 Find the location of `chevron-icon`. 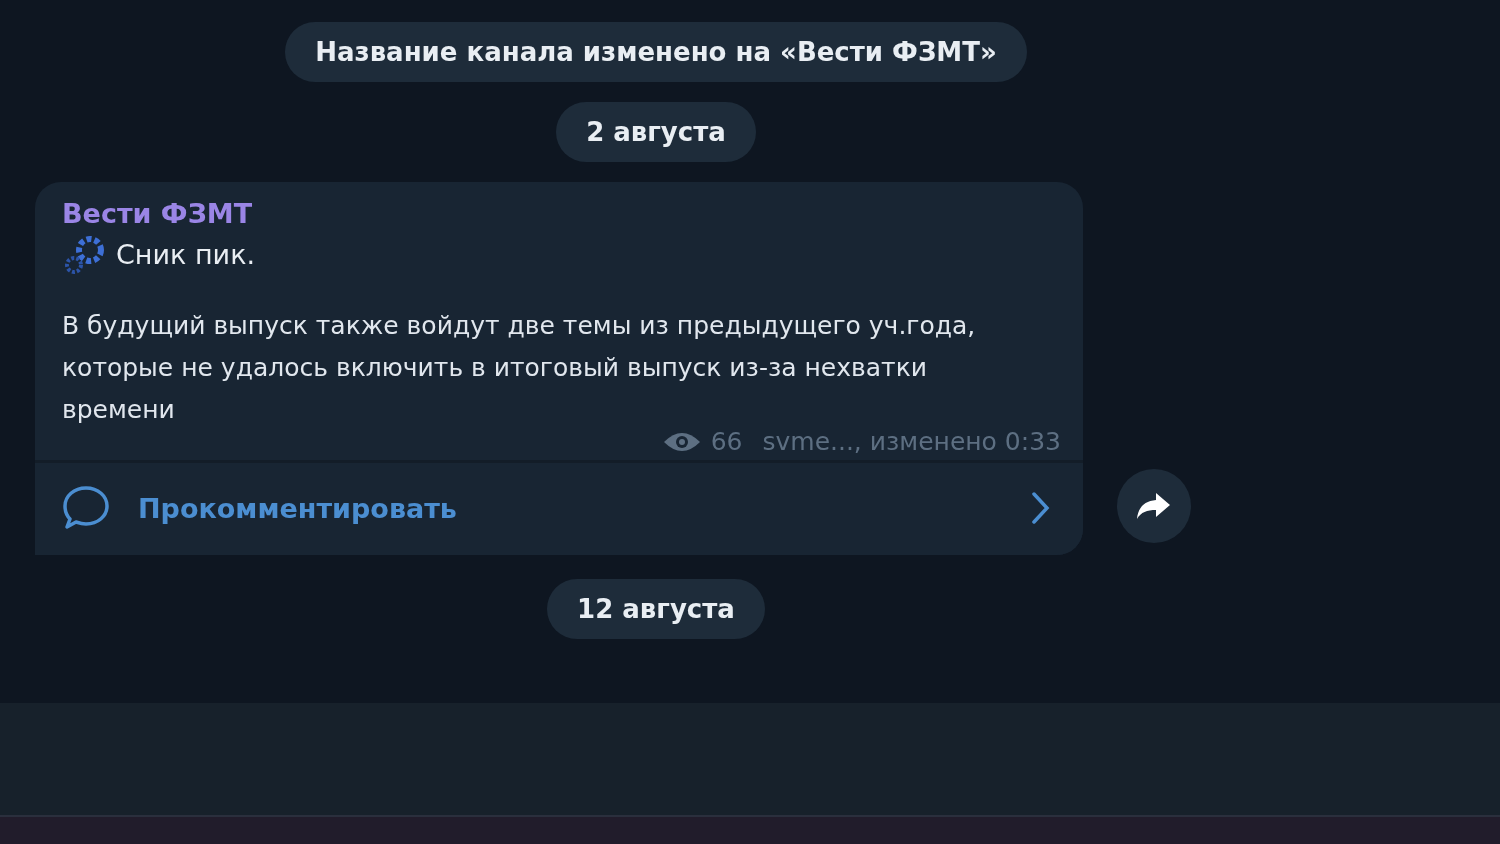

chevron-icon is located at coordinates (1041, 508).